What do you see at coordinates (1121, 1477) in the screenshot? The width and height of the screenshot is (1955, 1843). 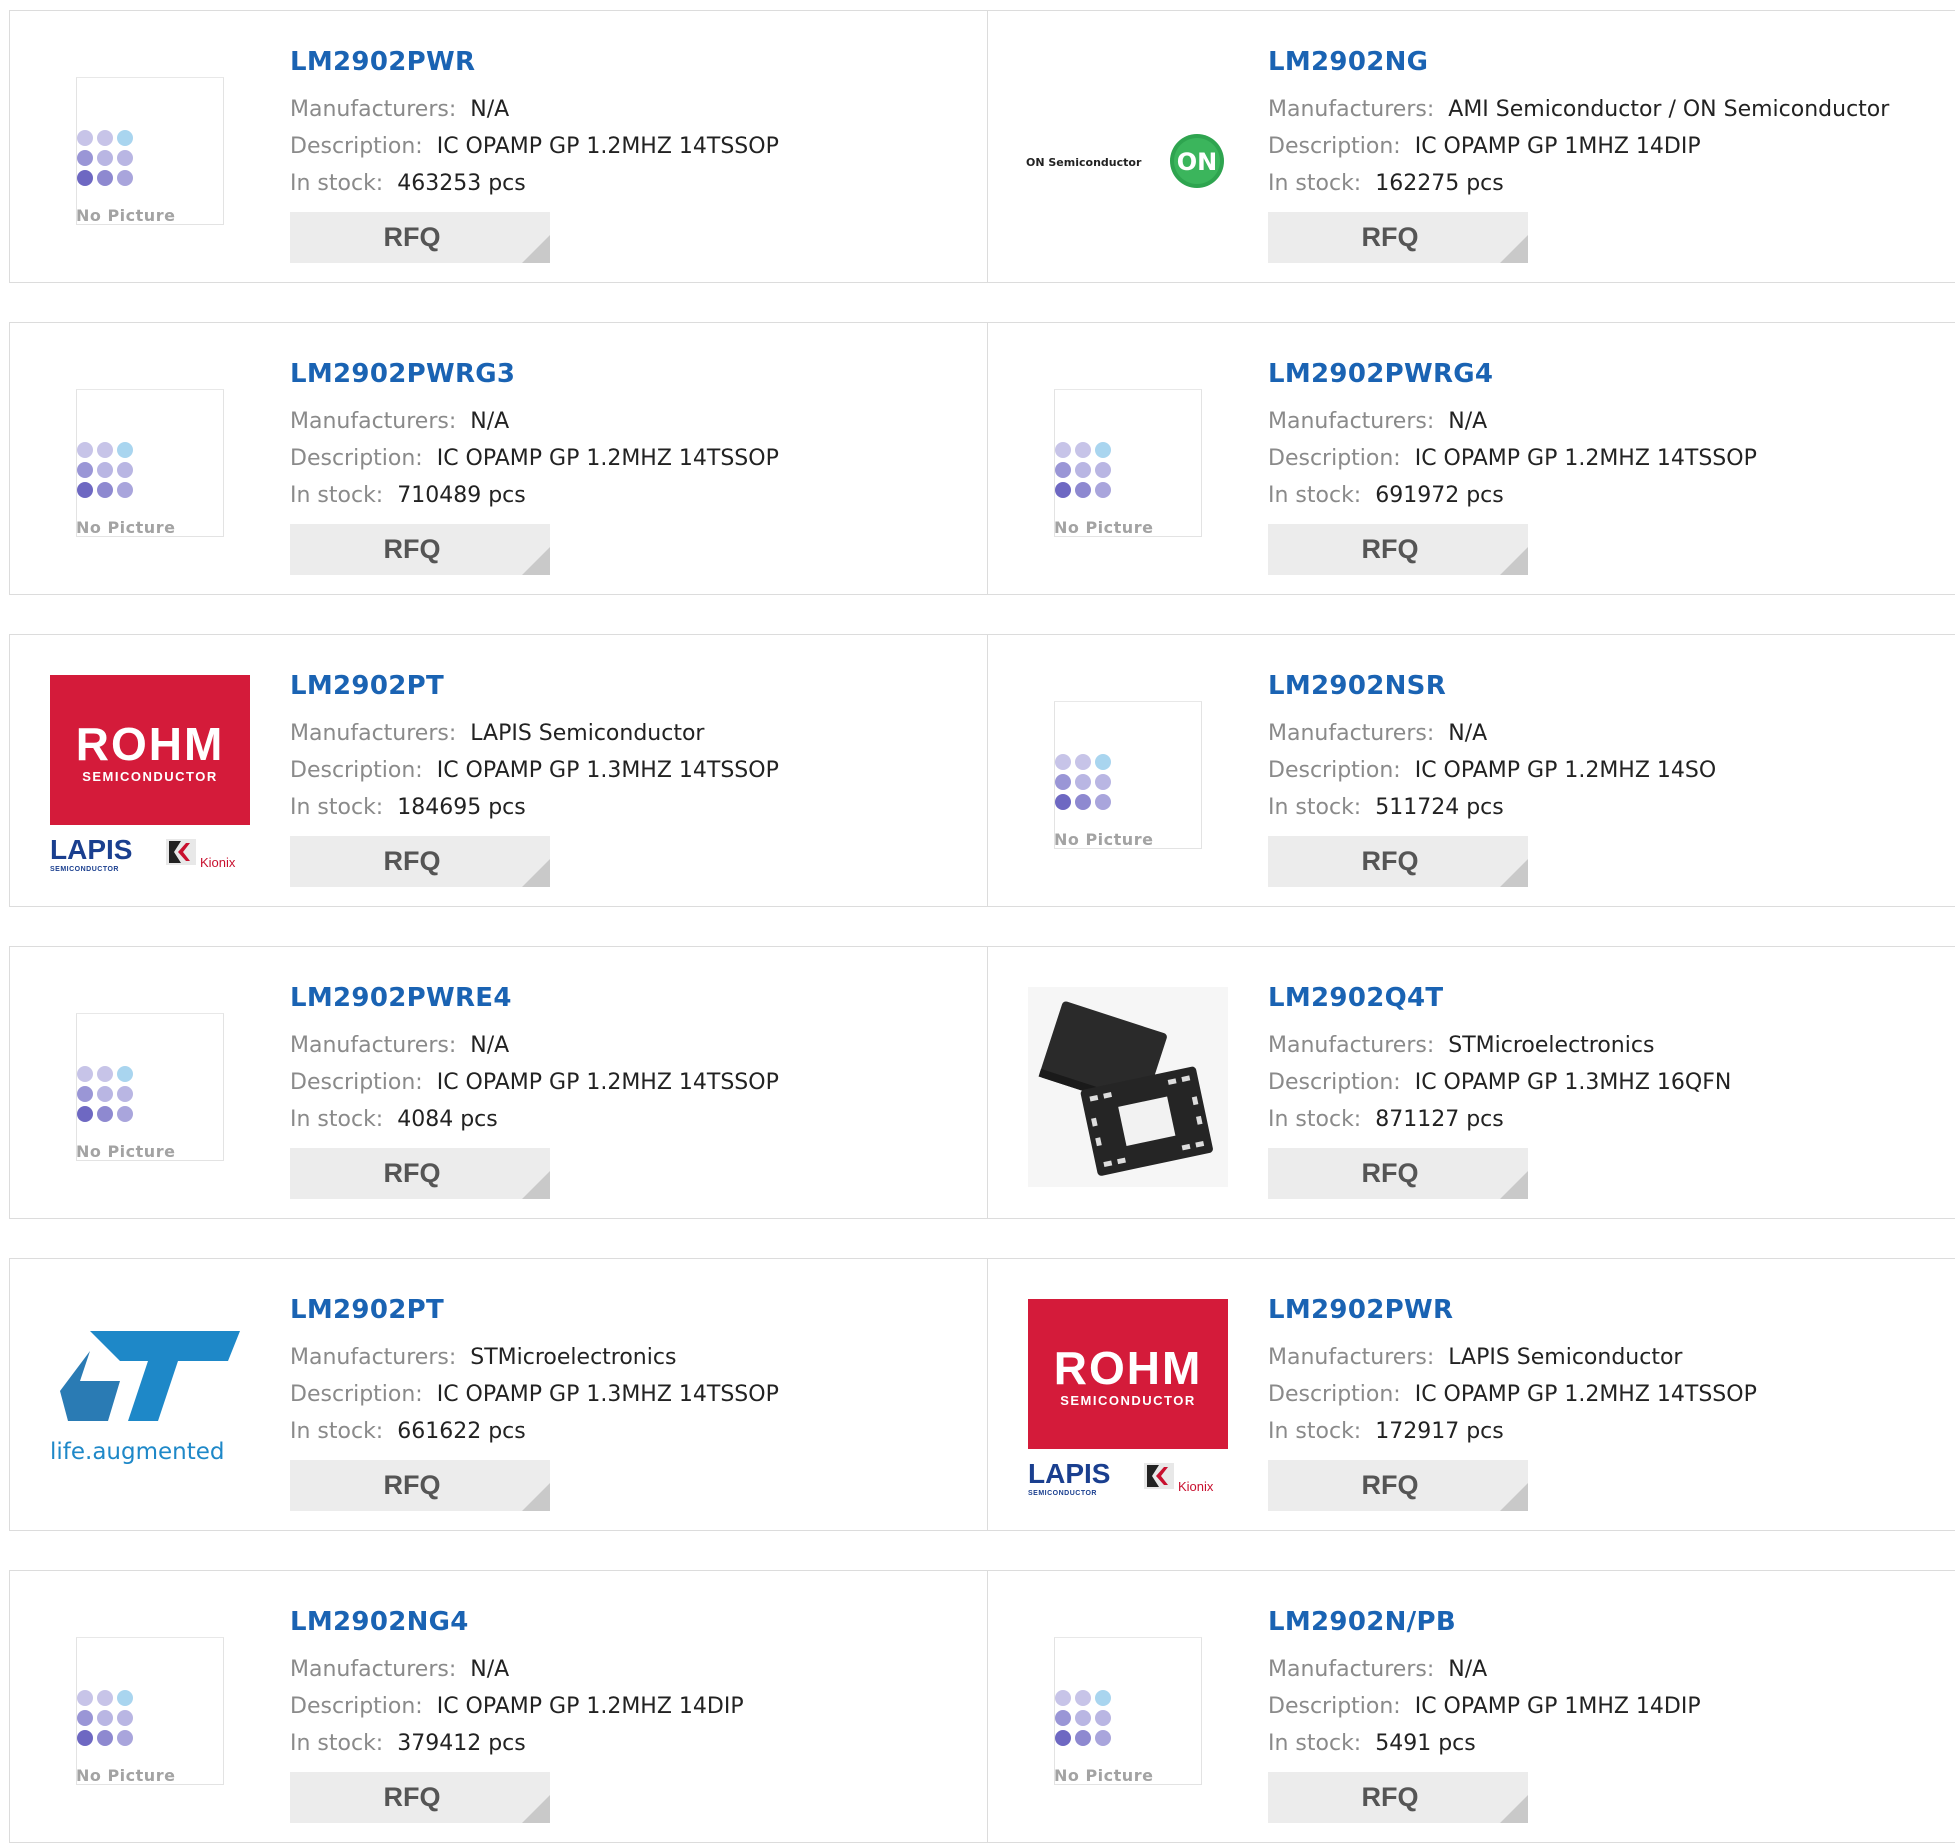 I see `lapis-kionix-logo: LAPIS SEMICONDUCTOR Kionix` at bounding box center [1121, 1477].